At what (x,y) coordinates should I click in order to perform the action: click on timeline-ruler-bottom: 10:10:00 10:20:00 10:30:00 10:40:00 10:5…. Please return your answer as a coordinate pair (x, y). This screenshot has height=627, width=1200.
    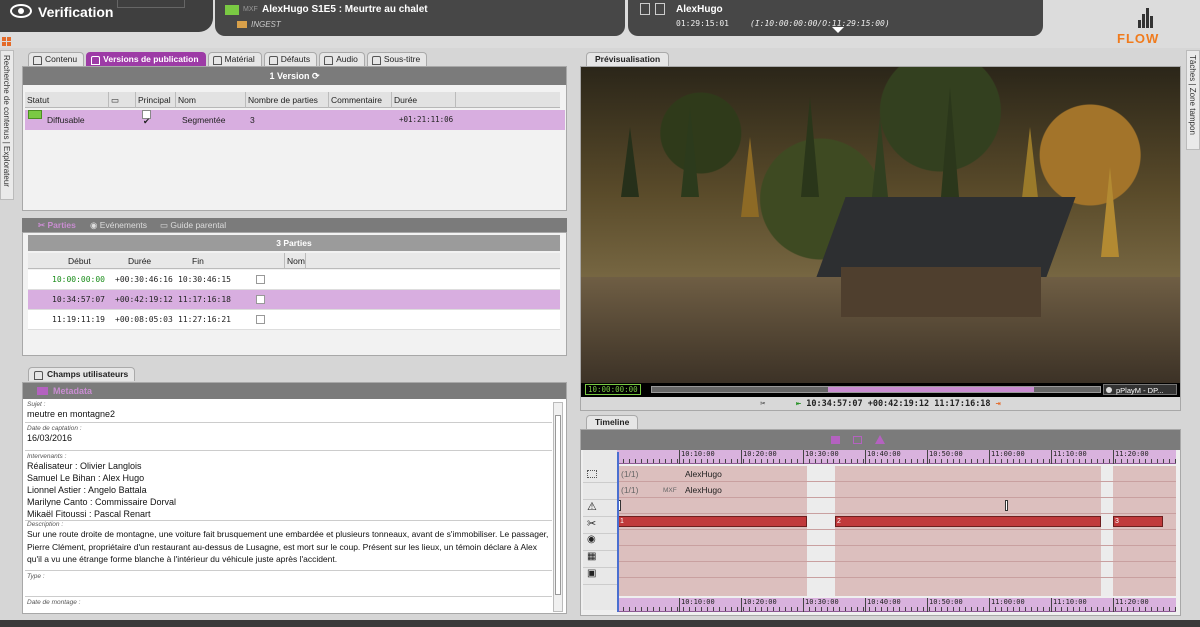
    Looking at the image, I should click on (896, 605).